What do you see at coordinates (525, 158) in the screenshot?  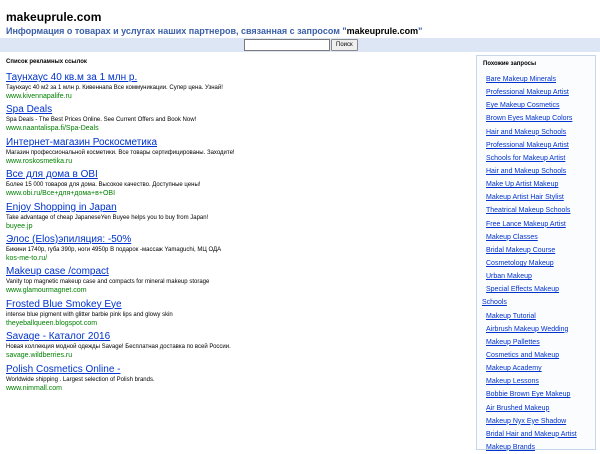 I see `related-query-link: Schools for Makeup Artist` at bounding box center [525, 158].